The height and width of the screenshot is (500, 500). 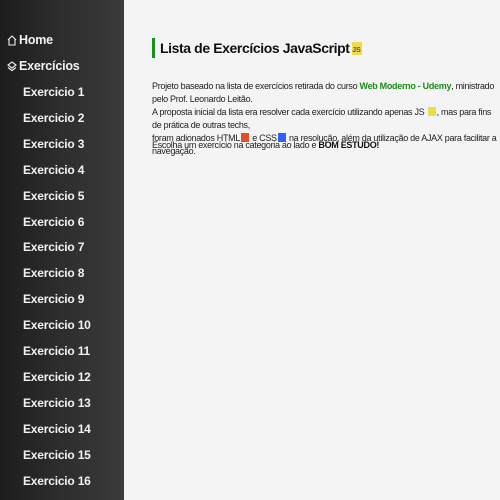 I want to click on sidebar-item-exercicio-9: Exercicio 9, so click(x=53, y=299).